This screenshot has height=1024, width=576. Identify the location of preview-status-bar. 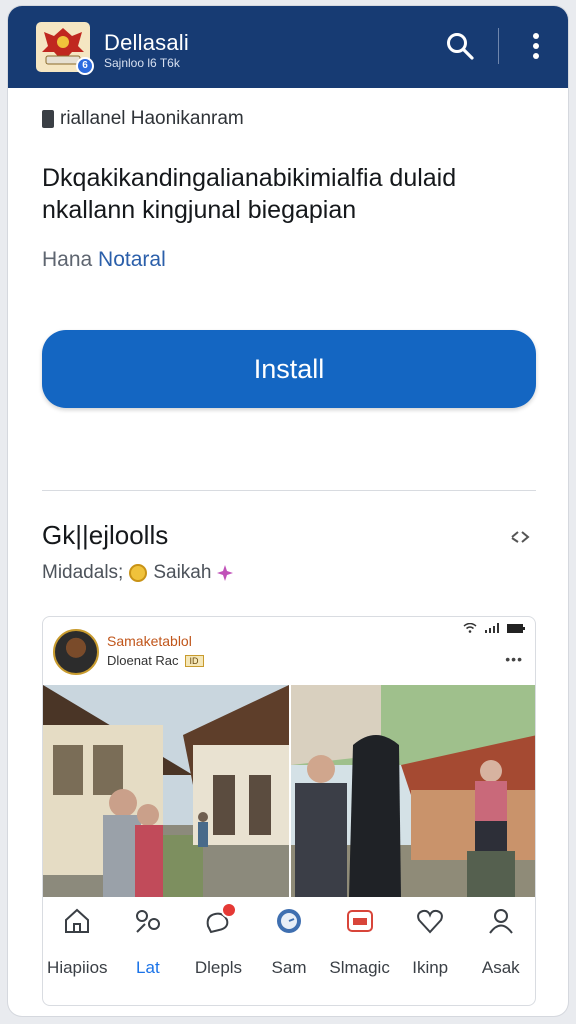
(494, 628).